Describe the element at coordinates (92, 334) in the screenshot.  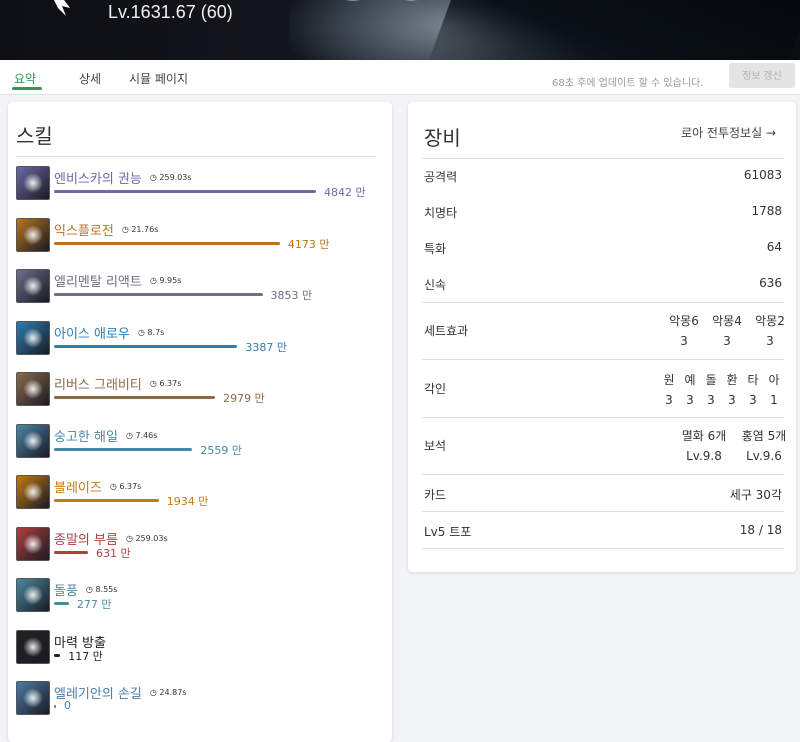
I see `skill-name: 아이스 애로우` at that location.